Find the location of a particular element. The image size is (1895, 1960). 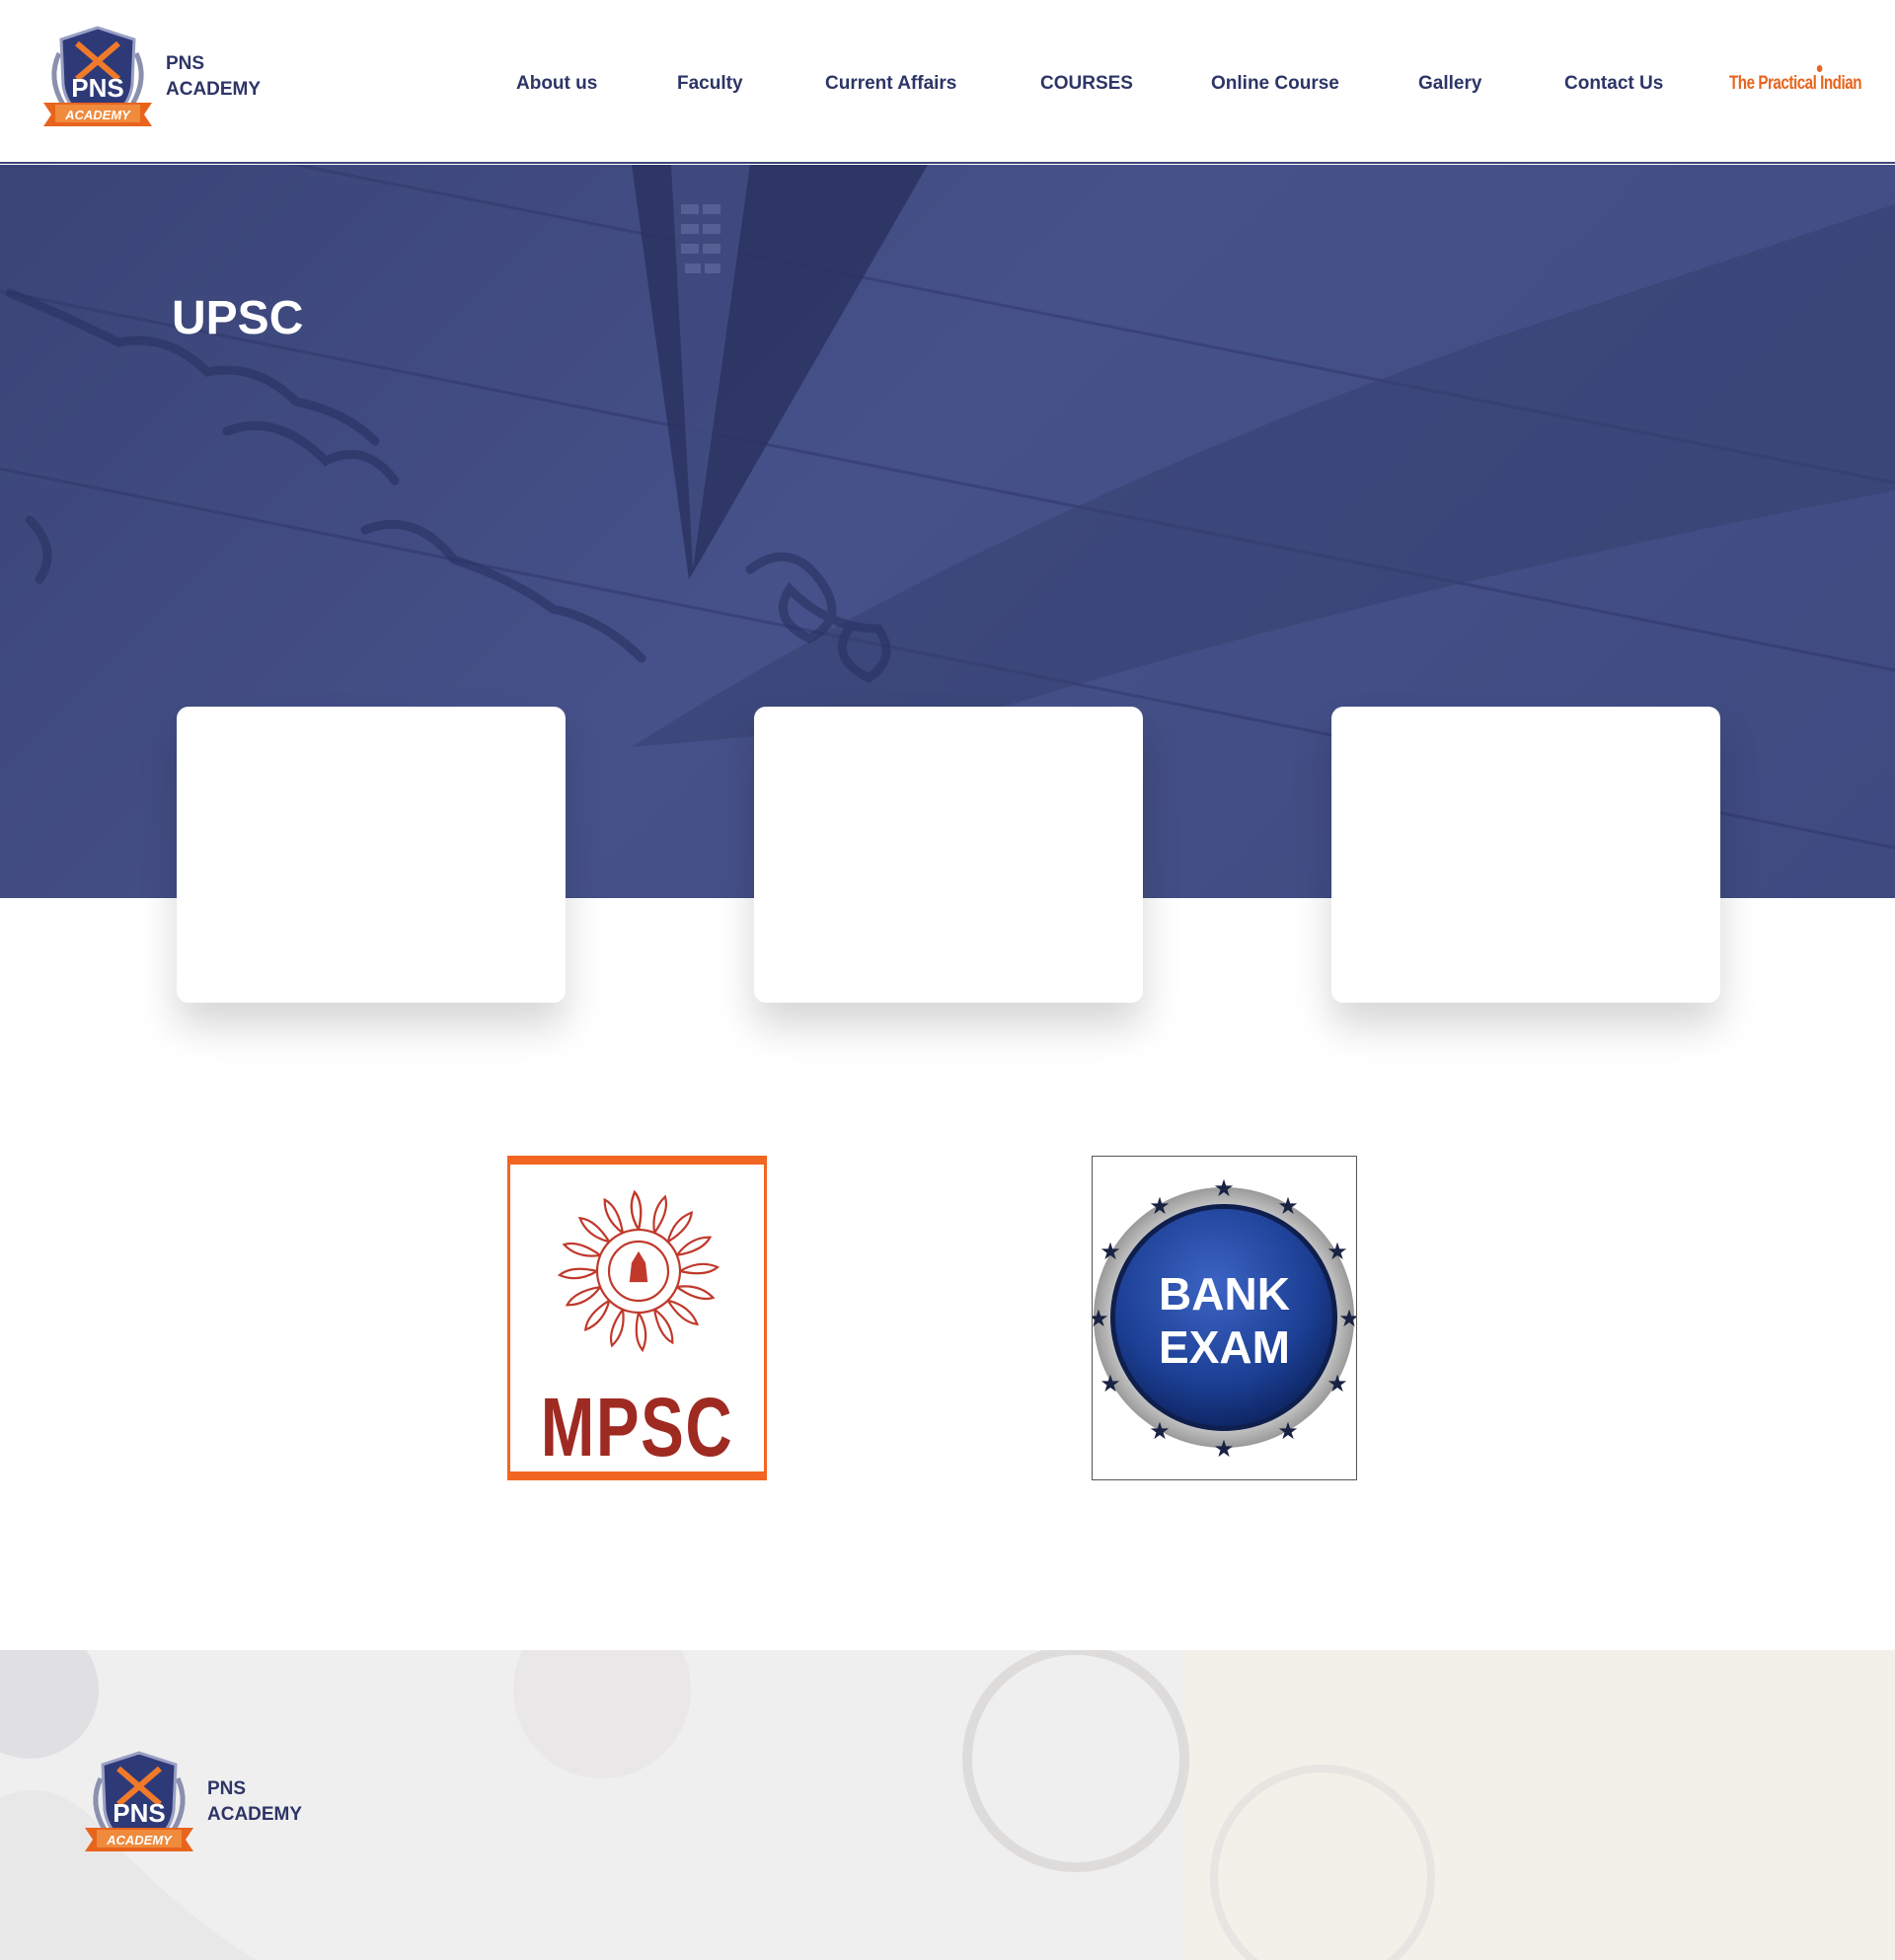

nav-about-us: About us is located at coordinates (556, 84).